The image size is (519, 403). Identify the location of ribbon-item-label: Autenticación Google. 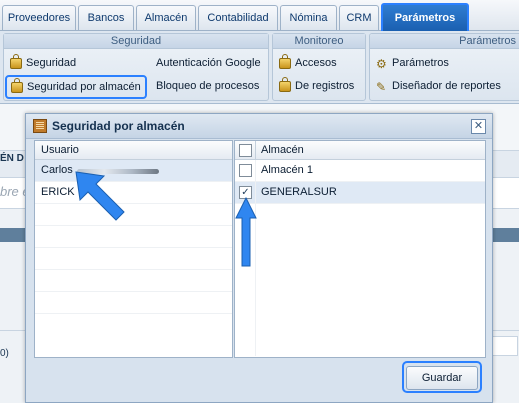
(208, 63).